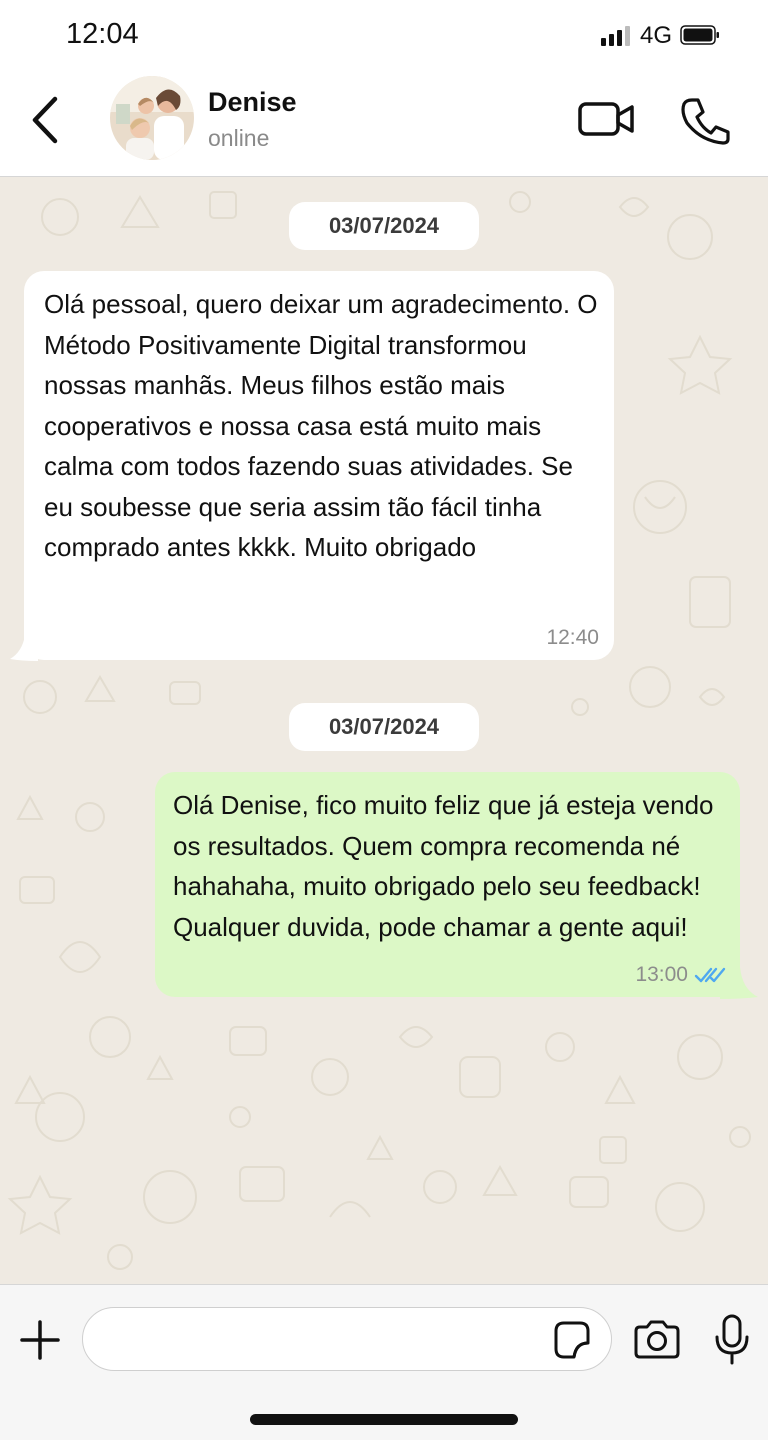 This screenshot has height=1440, width=768. What do you see at coordinates (732, 1340) in the screenshot?
I see `microphone-icon` at bounding box center [732, 1340].